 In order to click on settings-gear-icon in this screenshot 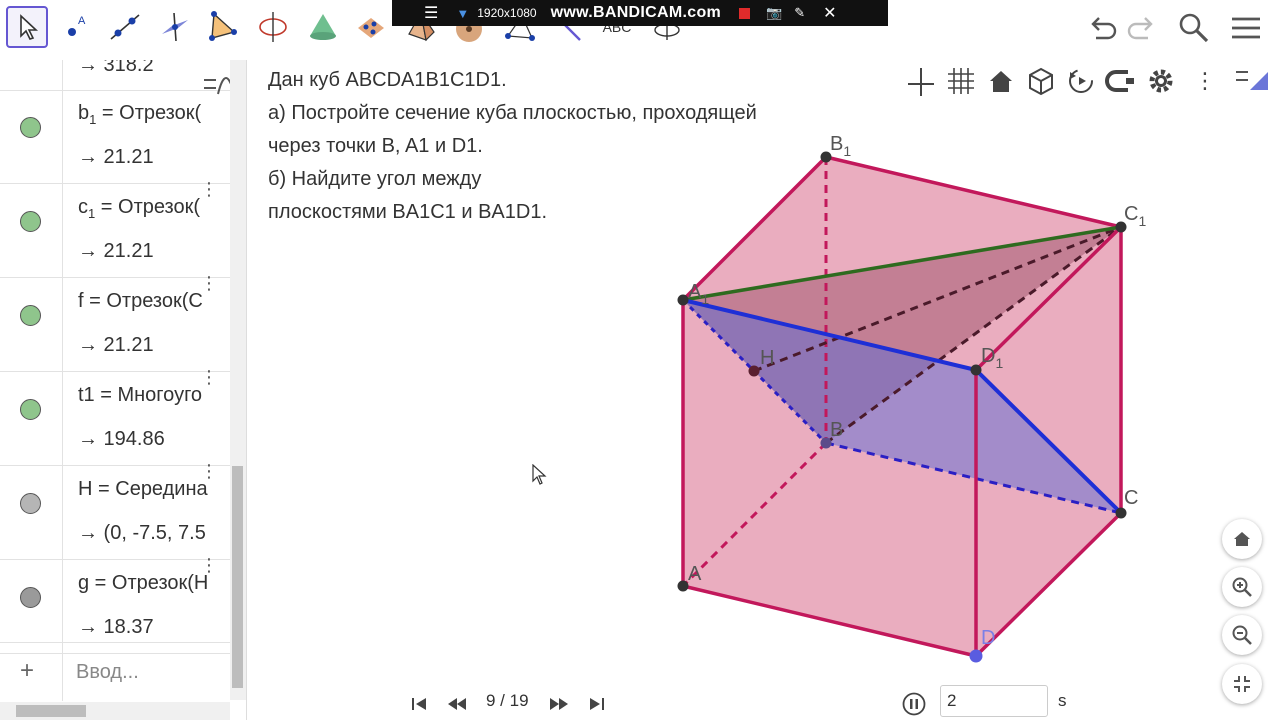, I will do `click(1161, 81)`.